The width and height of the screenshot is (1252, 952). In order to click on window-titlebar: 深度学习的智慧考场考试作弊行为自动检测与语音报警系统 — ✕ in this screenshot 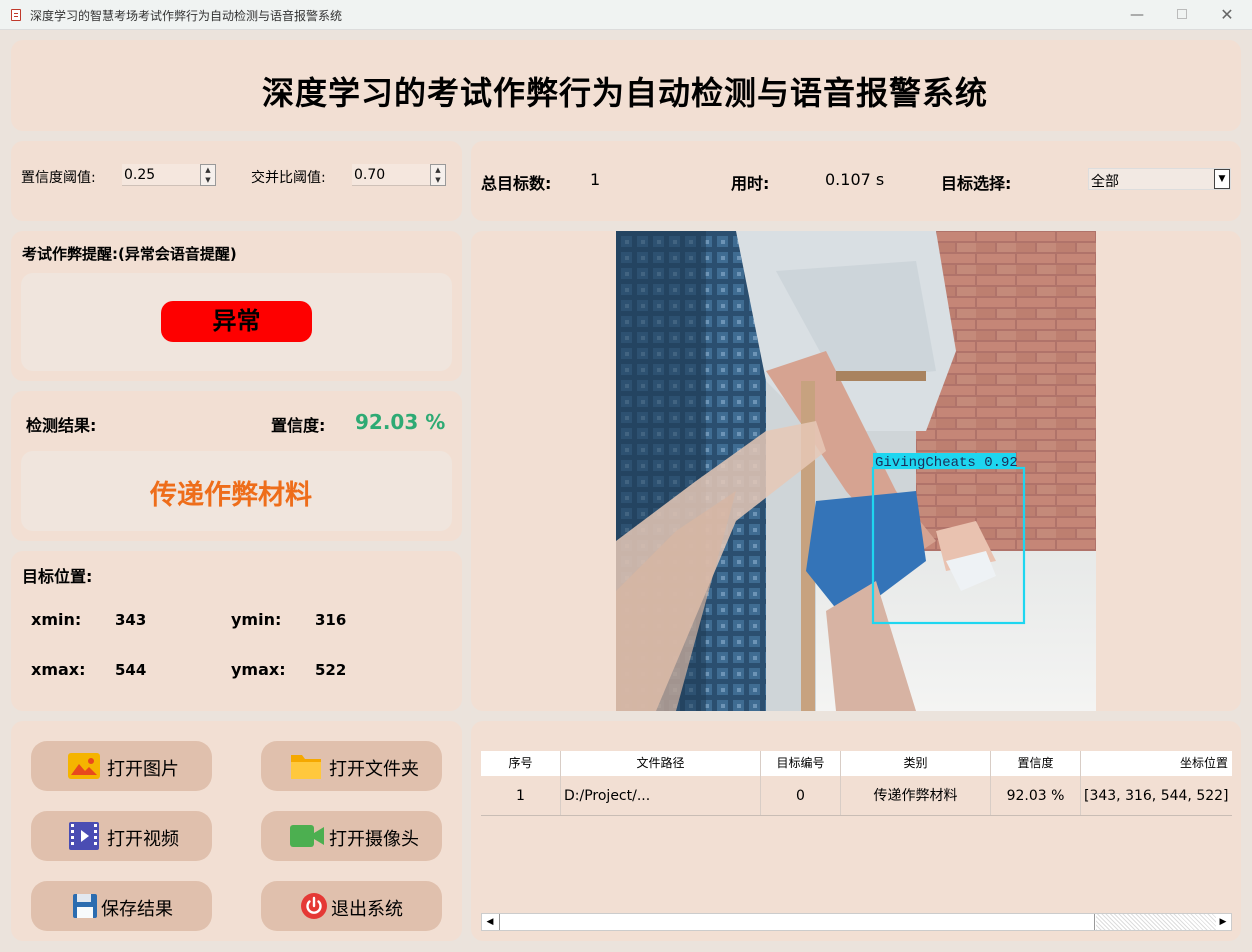, I will do `click(626, 15)`.